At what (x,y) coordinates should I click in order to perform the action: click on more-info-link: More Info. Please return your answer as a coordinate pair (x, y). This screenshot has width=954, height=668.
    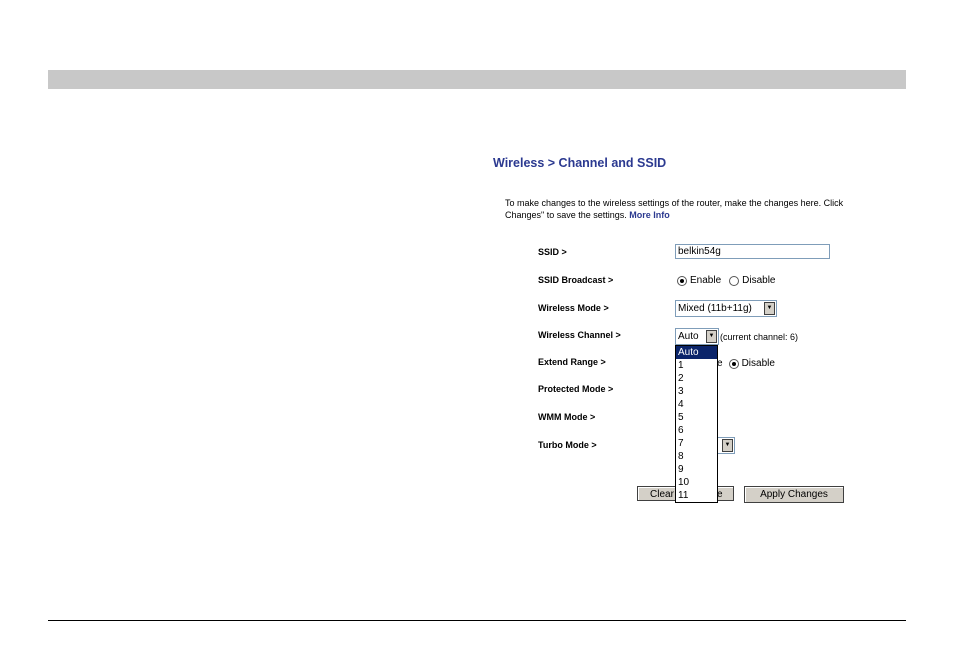
    Looking at the image, I should click on (649, 215).